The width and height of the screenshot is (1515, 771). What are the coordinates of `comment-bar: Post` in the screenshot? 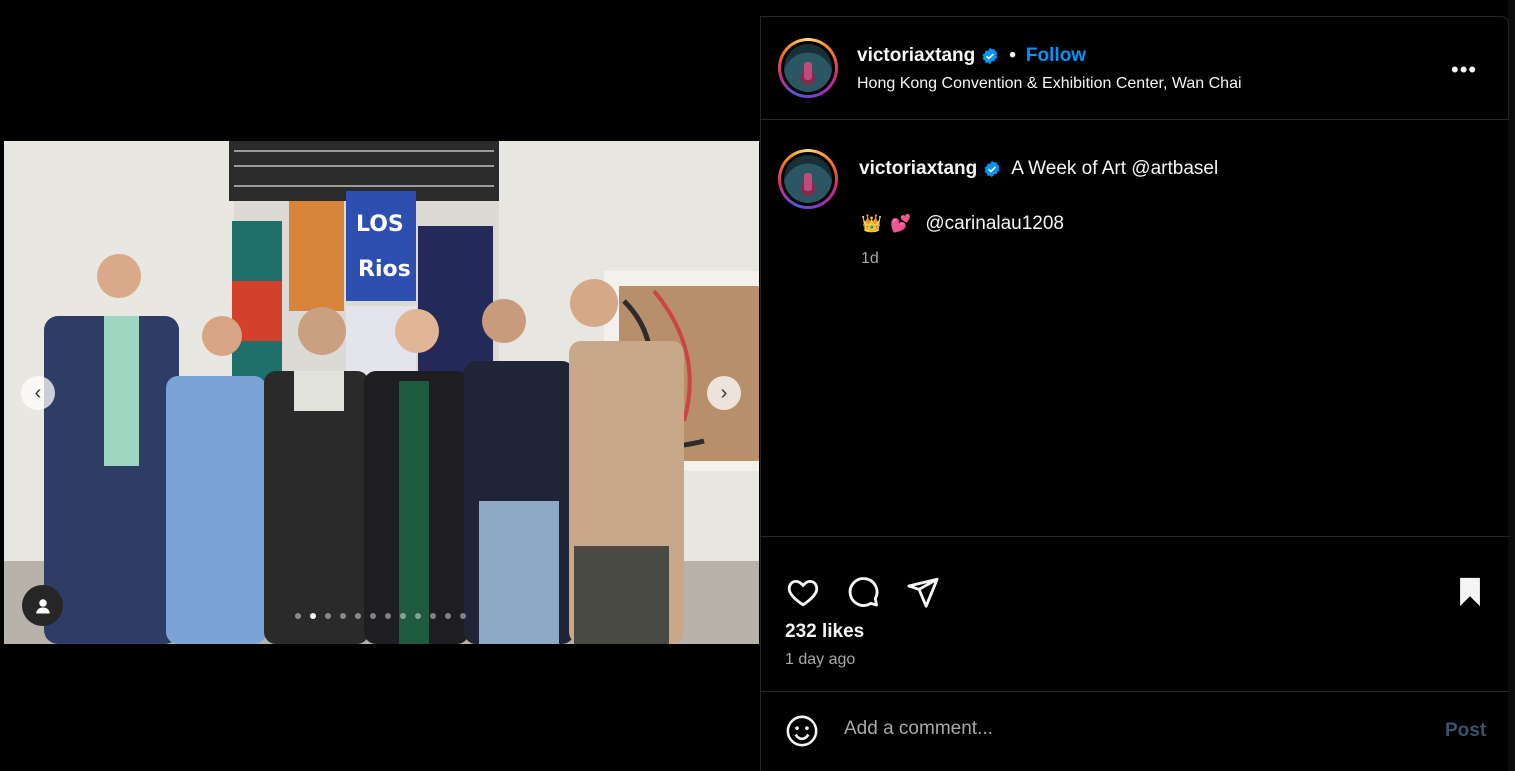 It's located at (1135, 731).